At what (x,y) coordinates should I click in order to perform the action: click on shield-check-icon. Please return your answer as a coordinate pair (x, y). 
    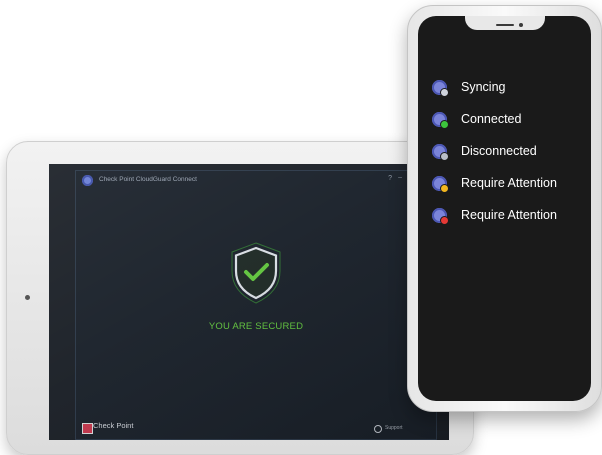
    Looking at the image, I should click on (256, 273).